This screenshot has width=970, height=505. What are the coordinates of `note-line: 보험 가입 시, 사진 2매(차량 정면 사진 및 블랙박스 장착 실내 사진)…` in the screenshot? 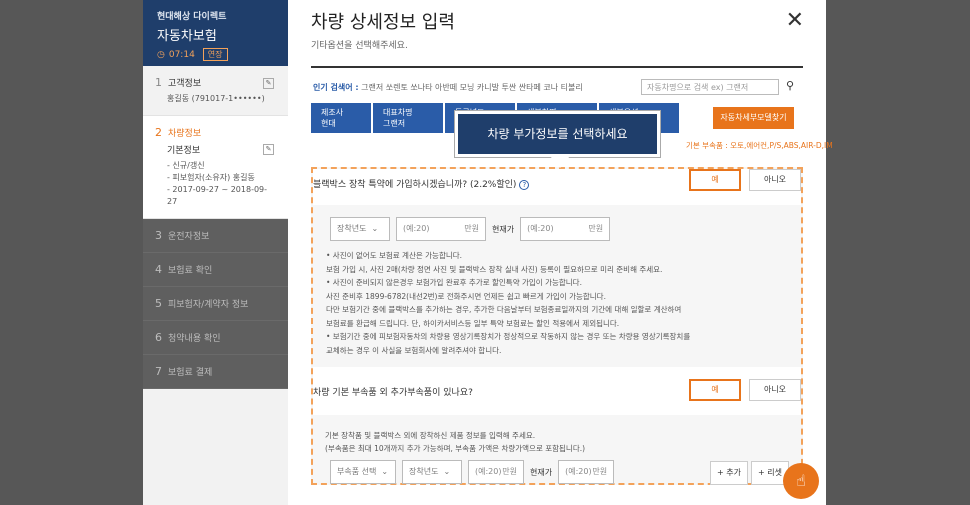 It's located at (494, 269).